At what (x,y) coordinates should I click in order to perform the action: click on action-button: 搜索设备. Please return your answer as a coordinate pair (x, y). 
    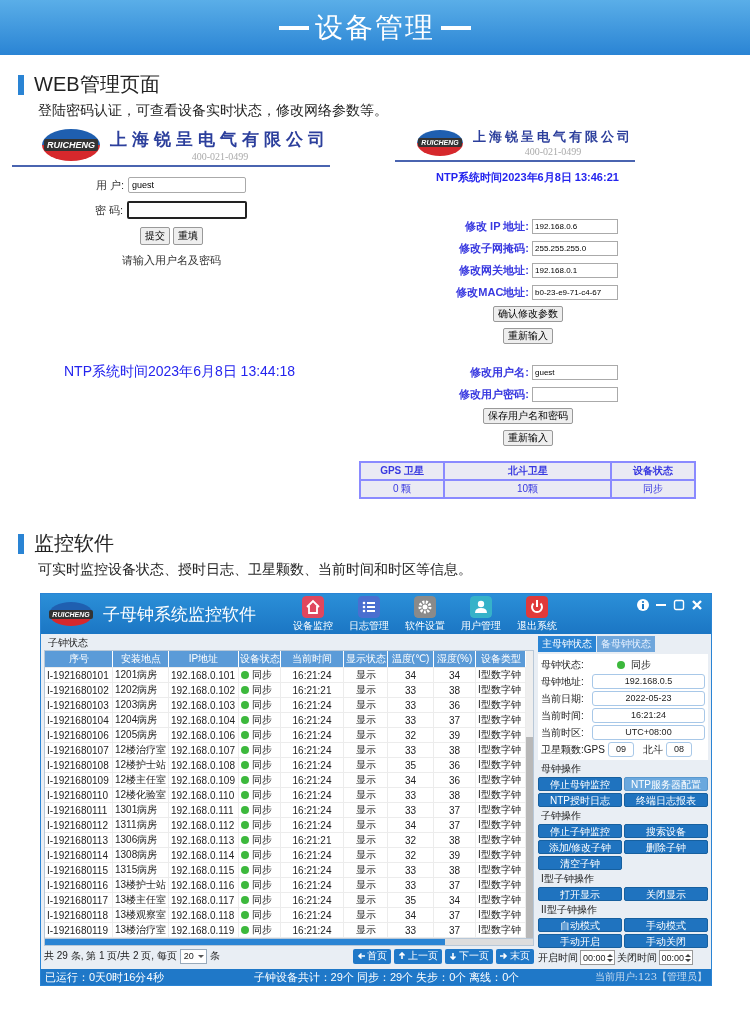
    Looking at the image, I should click on (666, 831).